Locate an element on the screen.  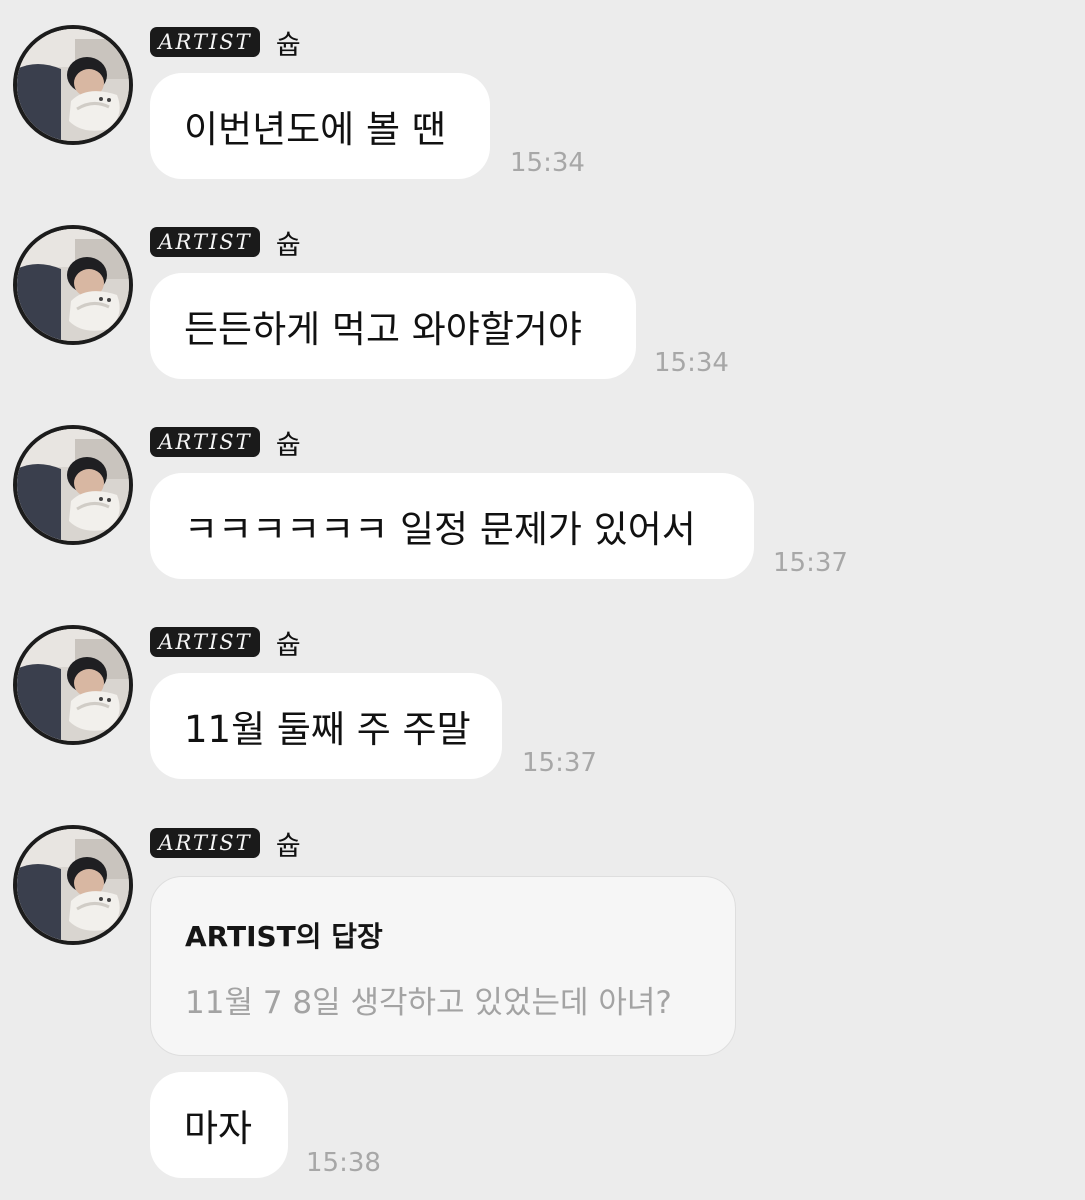
reply-quote-card: ARTIST의 답장 11월 7 8일 생각하고 있었는데 아녀? is located at coordinates (443, 966).